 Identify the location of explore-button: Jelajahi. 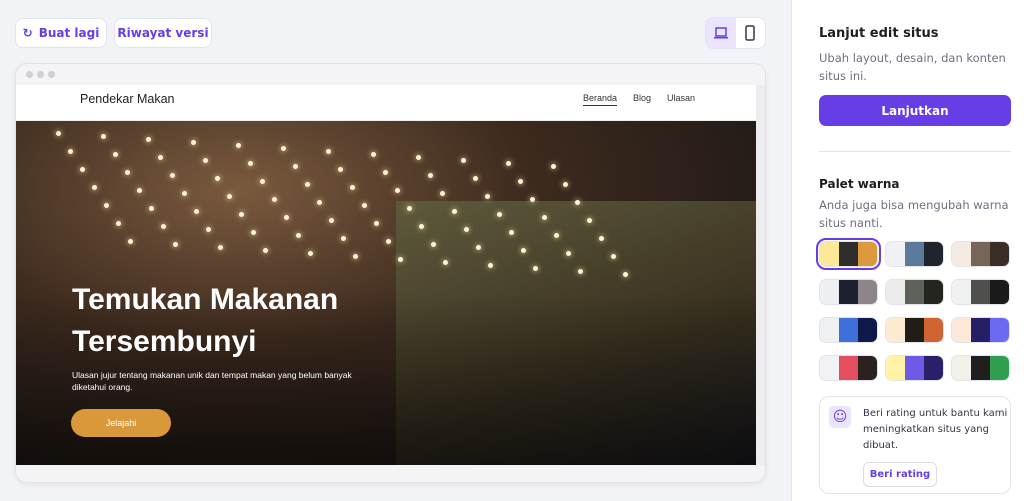
(121, 423).